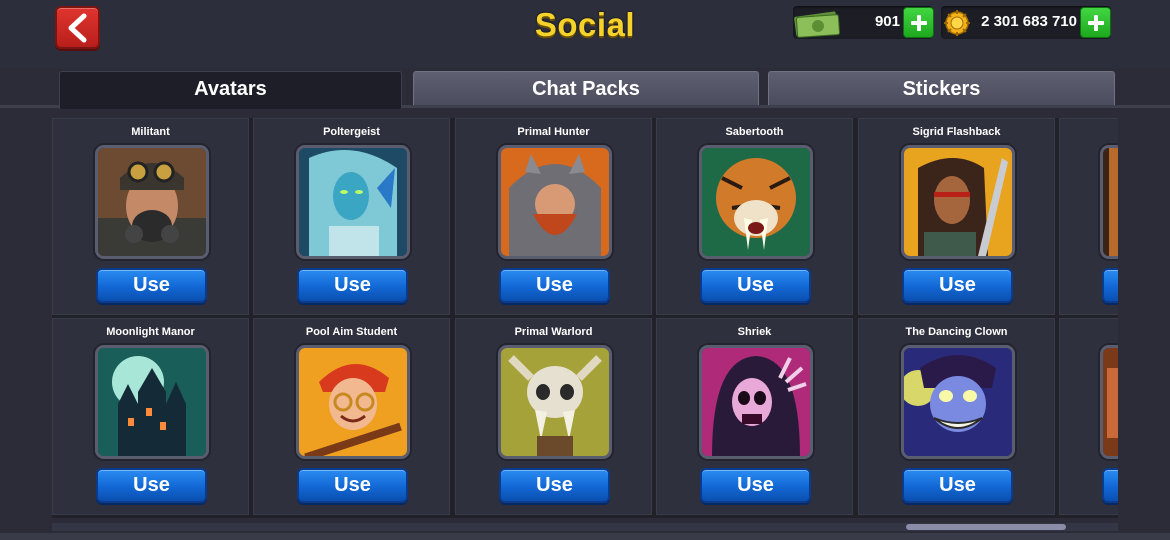 The image size is (1170, 540). Describe the element at coordinates (958, 202) in the screenshot. I see `avatar-image-sigrid-flashback` at that location.